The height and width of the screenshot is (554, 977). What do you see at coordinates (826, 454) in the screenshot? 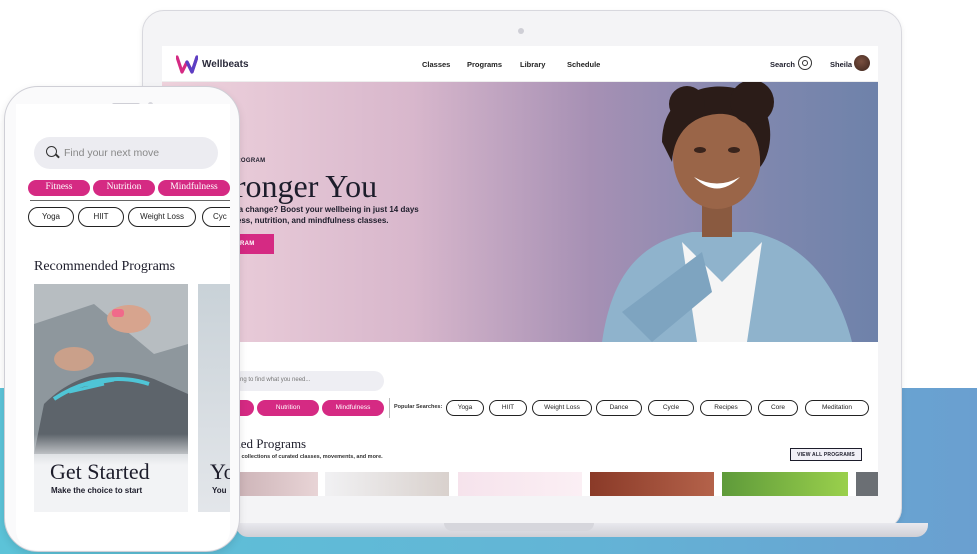
I see `view-all-programs-button: VIEW ALL PROGRAMS` at bounding box center [826, 454].